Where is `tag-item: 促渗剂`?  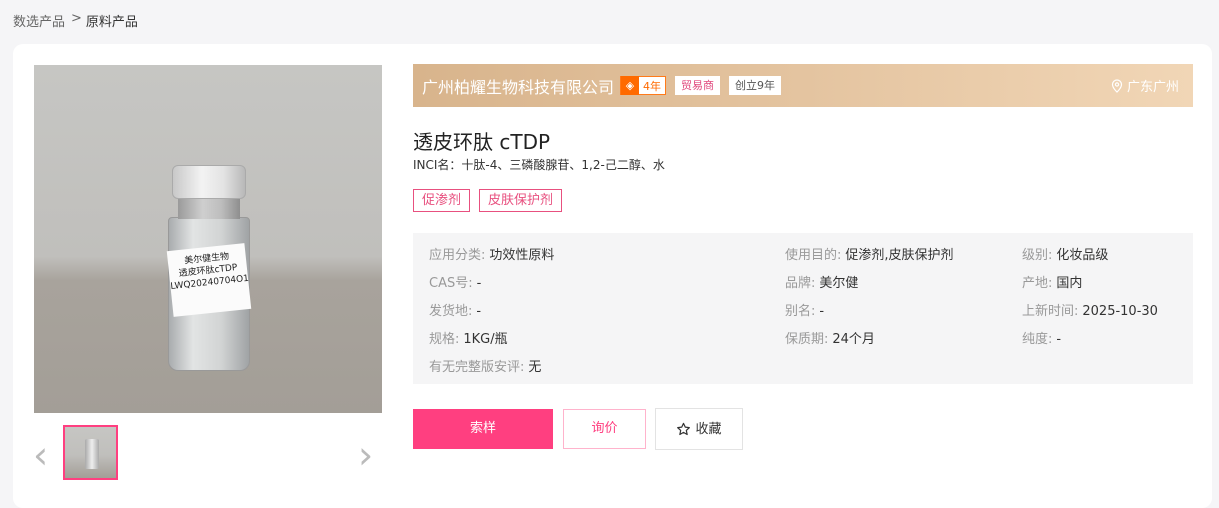 tag-item: 促渗剂 is located at coordinates (442, 200).